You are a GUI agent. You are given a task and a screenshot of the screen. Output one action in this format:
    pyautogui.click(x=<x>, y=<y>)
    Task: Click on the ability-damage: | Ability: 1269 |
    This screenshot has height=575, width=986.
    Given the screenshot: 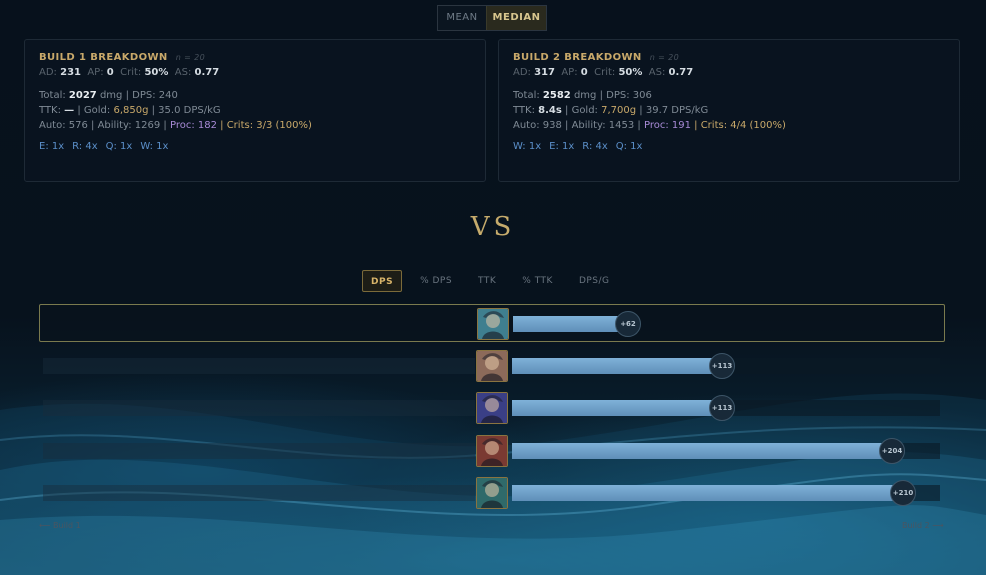 What is the action you would take?
    pyautogui.click(x=129, y=125)
    